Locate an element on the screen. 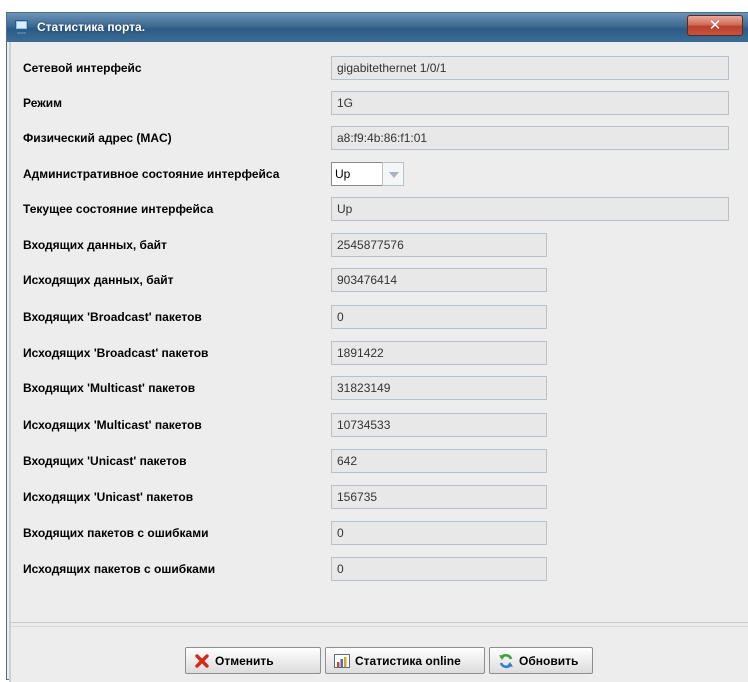  refresh-button: Обновить is located at coordinates (541, 660).